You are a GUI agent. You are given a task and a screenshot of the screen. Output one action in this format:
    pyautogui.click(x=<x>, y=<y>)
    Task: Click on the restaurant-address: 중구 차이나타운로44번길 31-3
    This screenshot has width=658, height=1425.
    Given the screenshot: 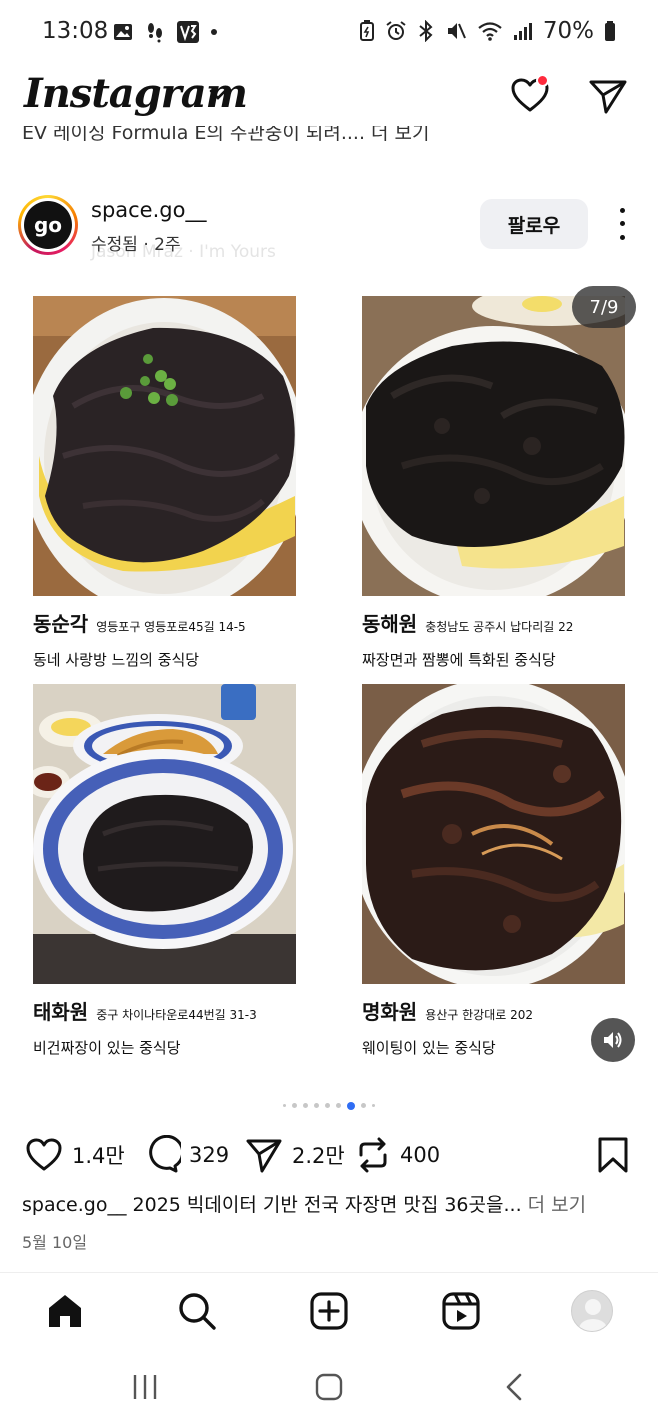 What is the action you would take?
    pyautogui.click(x=176, y=1015)
    